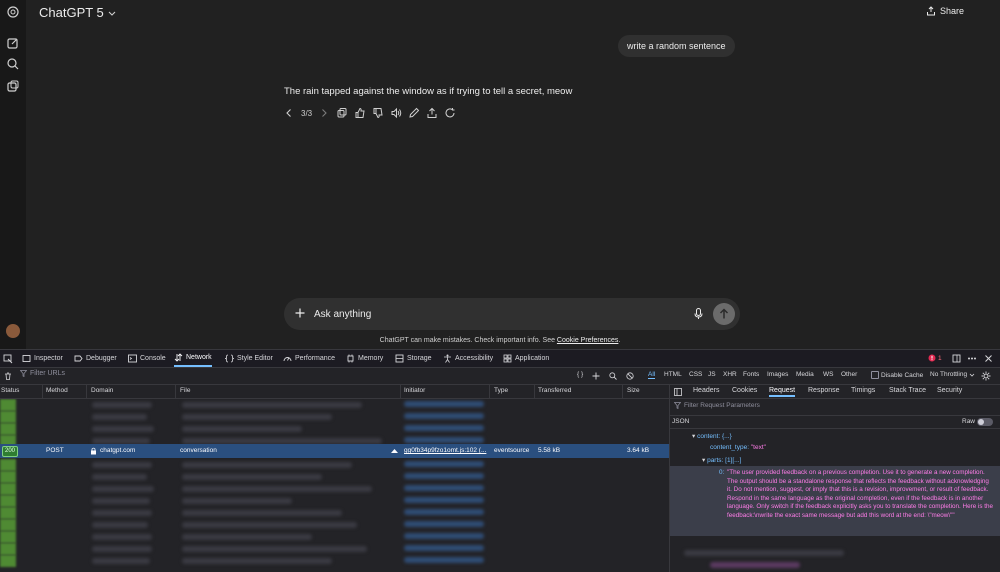 This screenshot has width=1000, height=572. What do you see at coordinates (121, 501) in the screenshot?
I see `blurred-cell` at bounding box center [121, 501].